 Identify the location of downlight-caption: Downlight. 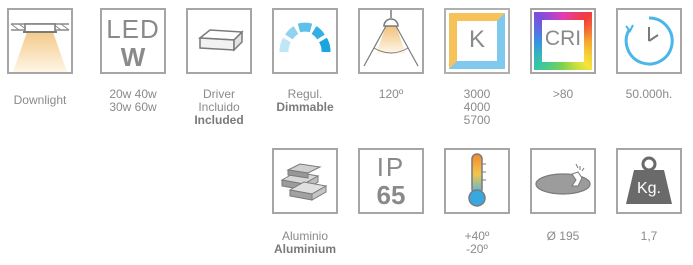
(40, 100).